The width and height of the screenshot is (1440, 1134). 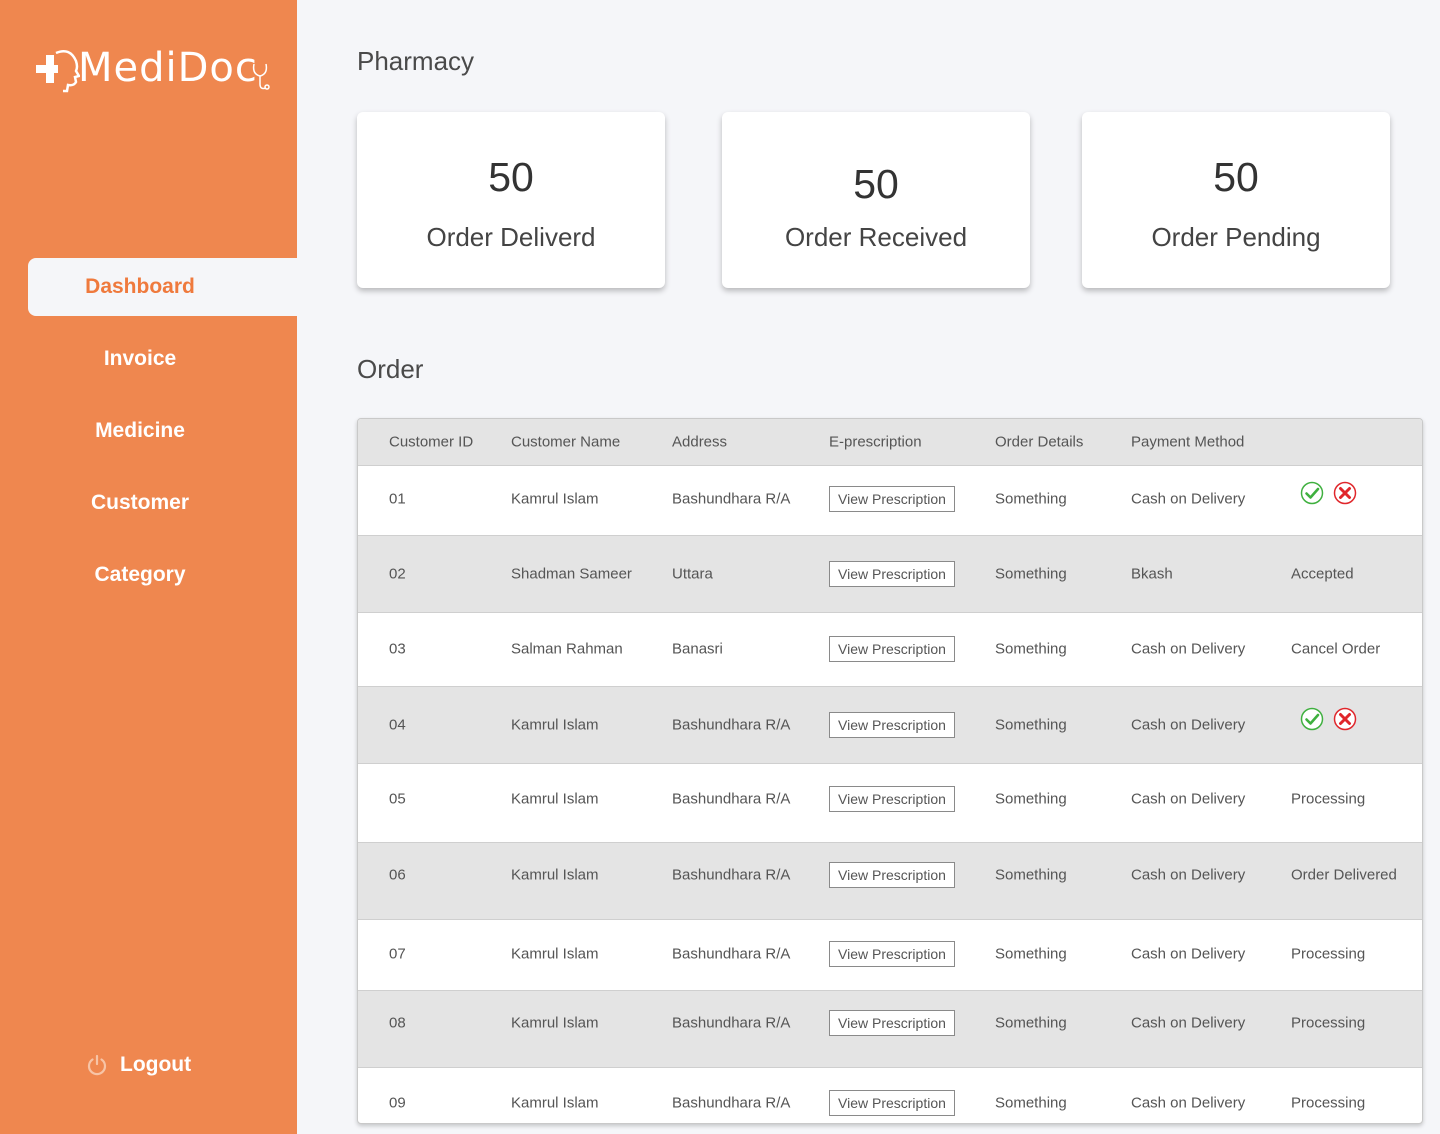 What do you see at coordinates (397, 1103) in the screenshot?
I see `customer-id: 09` at bounding box center [397, 1103].